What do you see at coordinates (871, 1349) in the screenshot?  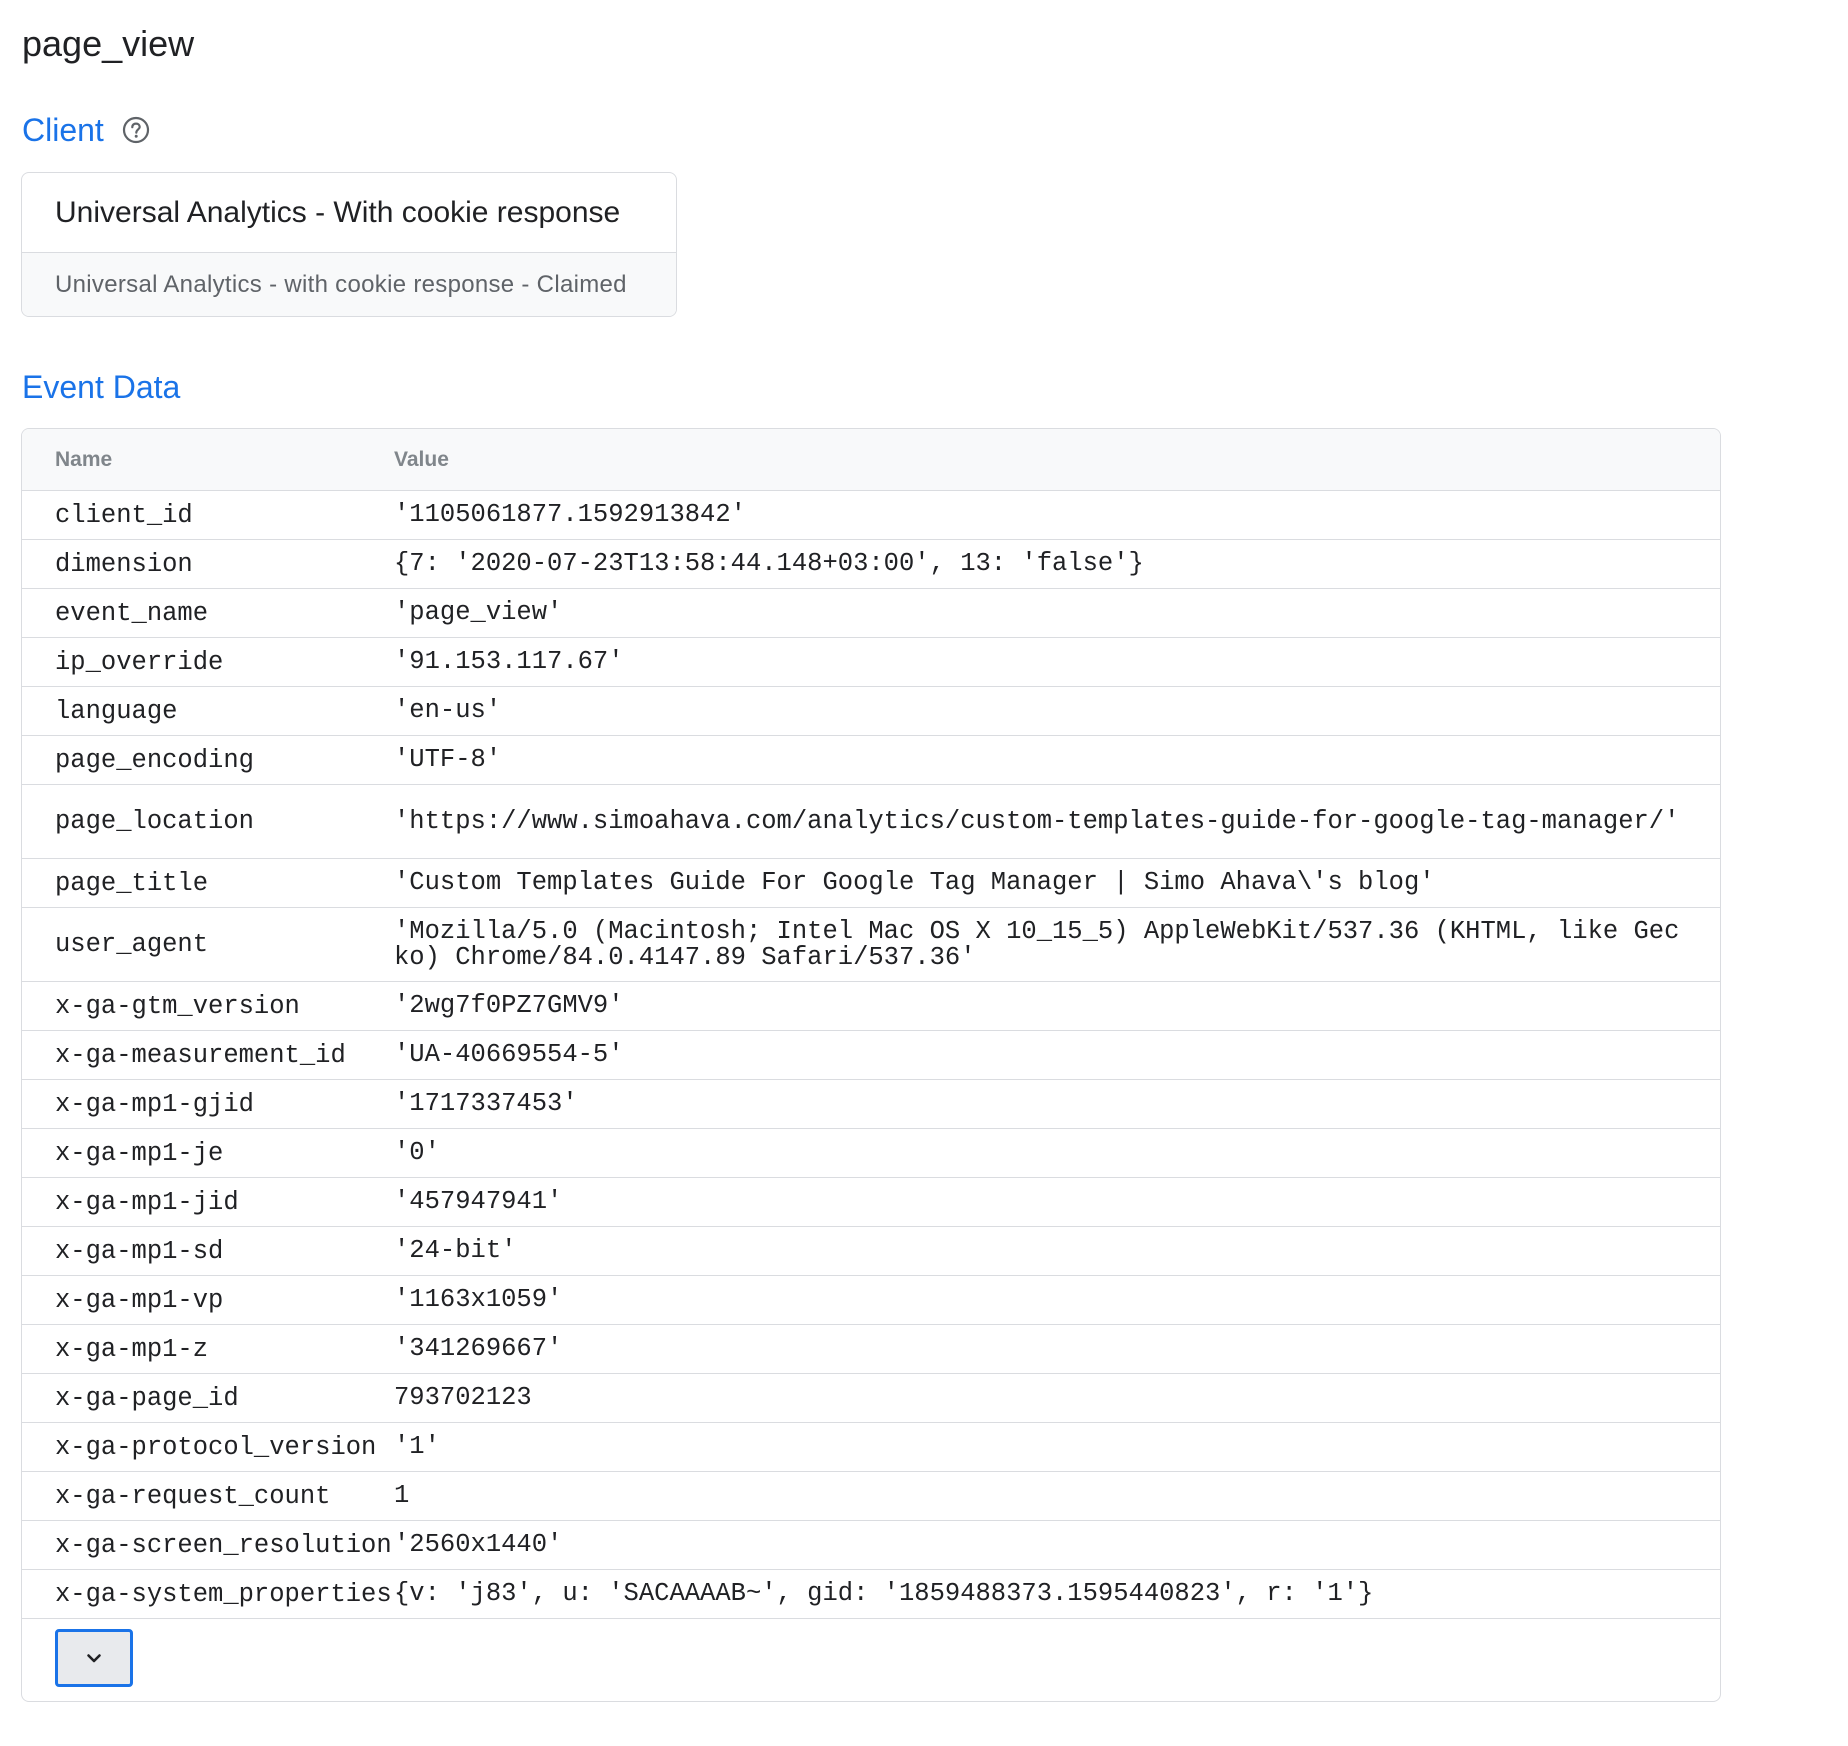 I see `table-row: x-ga-mp1-z '341269667'` at bounding box center [871, 1349].